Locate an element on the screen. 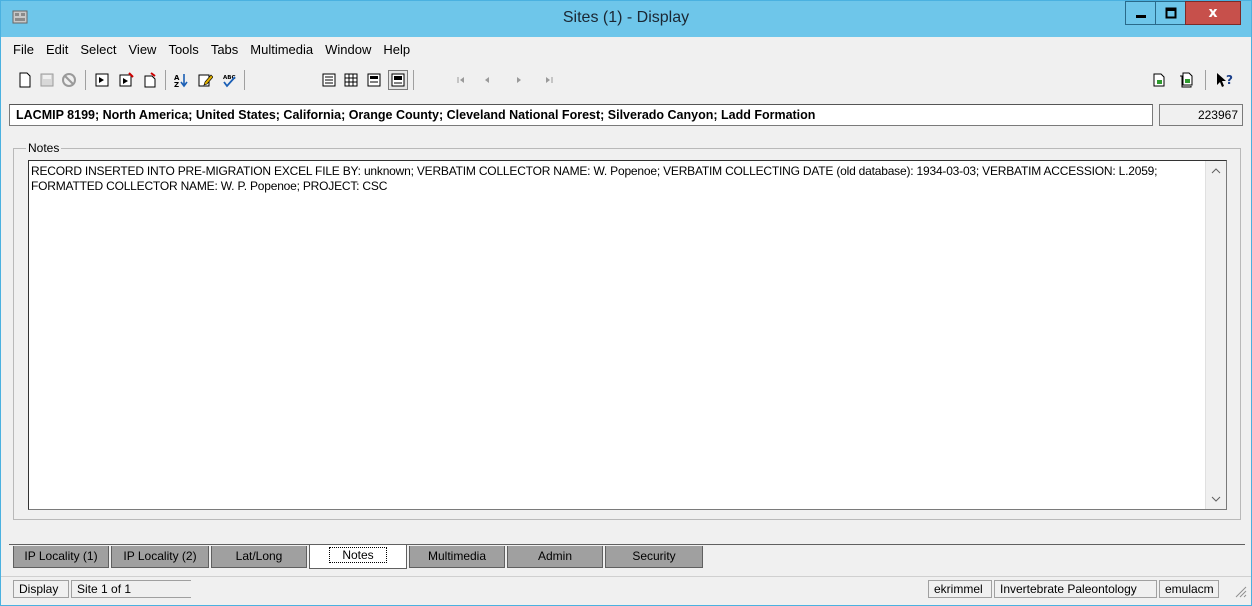 The width and height of the screenshot is (1252, 606). next-record-icon is located at coordinates (519, 80).